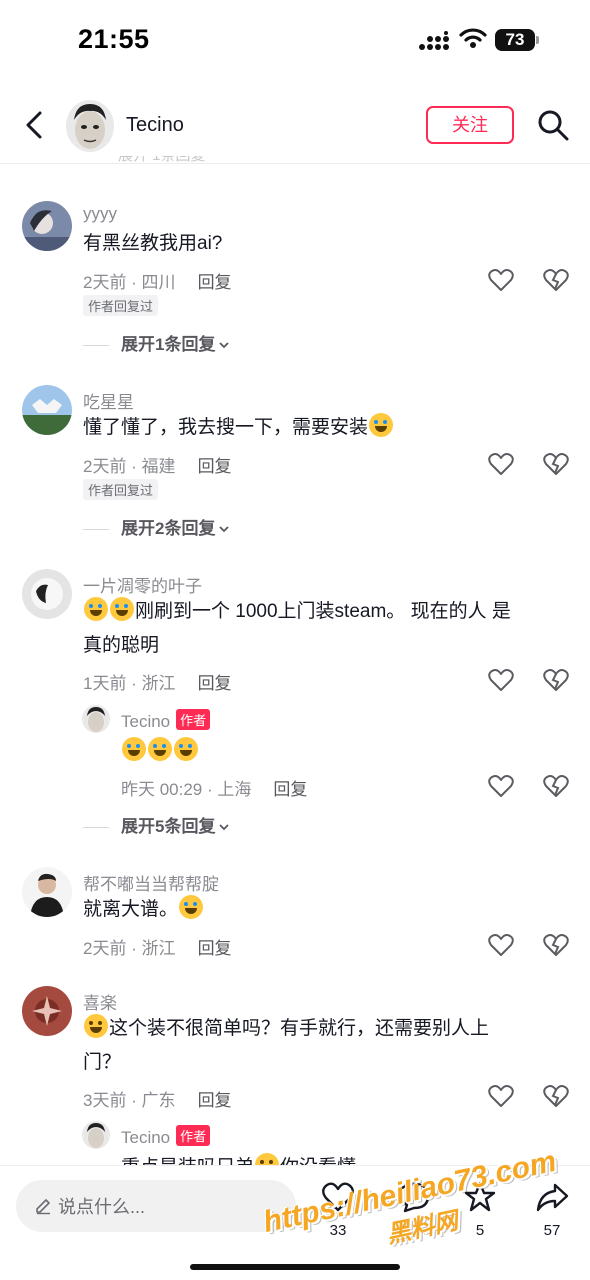 This screenshot has height=1280, width=590. What do you see at coordinates (267, 1159) in the screenshot?
I see `emoji-icon` at bounding box center [267, 1159].